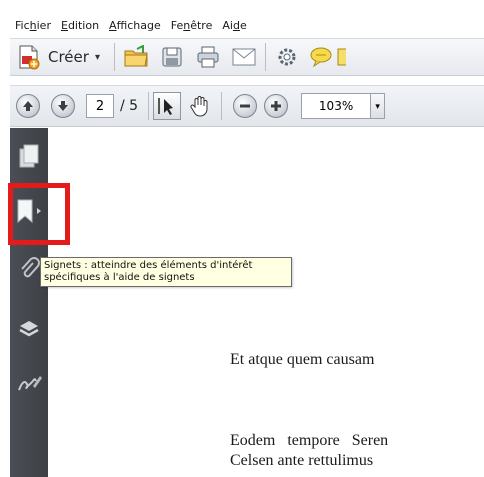 The height and width of the screenshot is (477, 484). I want to click on left-navigation-pane, so click(29, 302).